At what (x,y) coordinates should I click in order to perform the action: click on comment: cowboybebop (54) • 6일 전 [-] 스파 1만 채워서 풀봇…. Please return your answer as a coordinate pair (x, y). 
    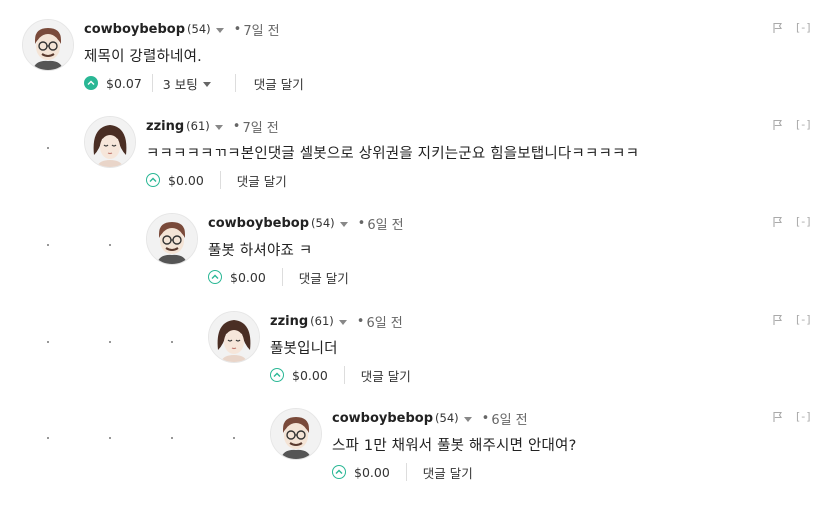
    Looking at the image, I should click on (541, 448).